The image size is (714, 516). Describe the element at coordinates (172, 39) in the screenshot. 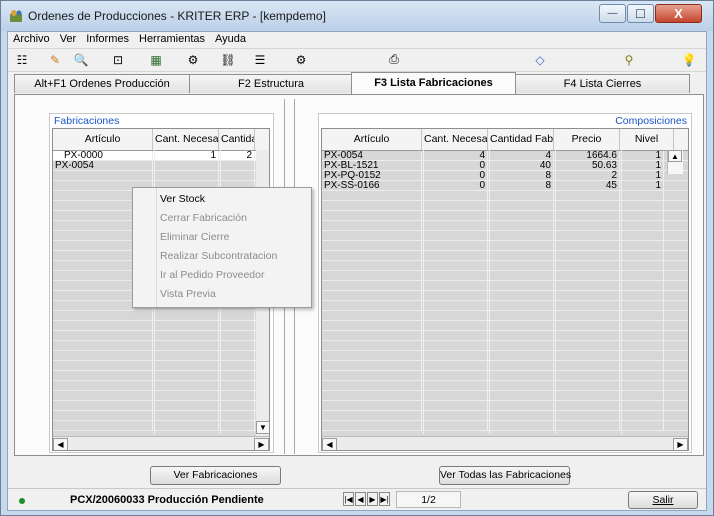

I see `menu-herramientas: Herramientas` at that location.